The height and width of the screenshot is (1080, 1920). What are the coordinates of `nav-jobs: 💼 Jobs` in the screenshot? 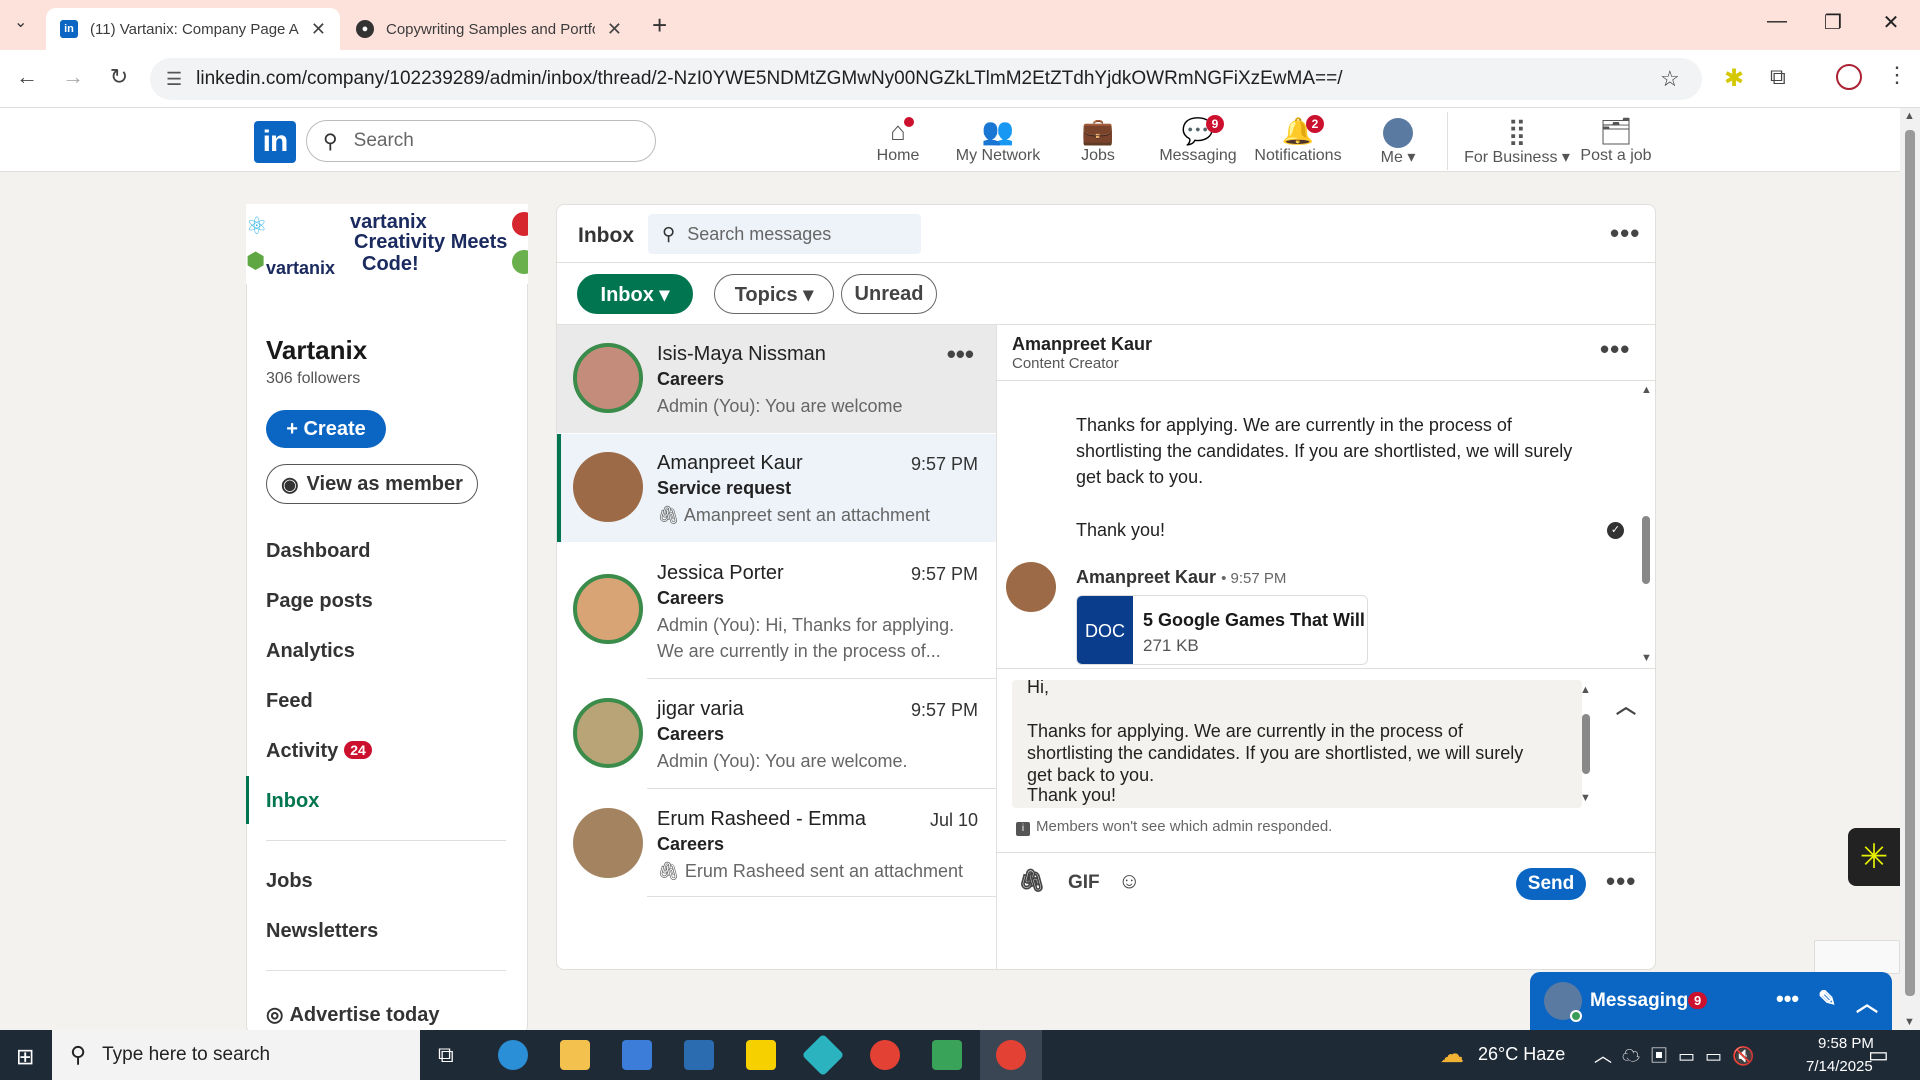 It's located at (1098, 140).